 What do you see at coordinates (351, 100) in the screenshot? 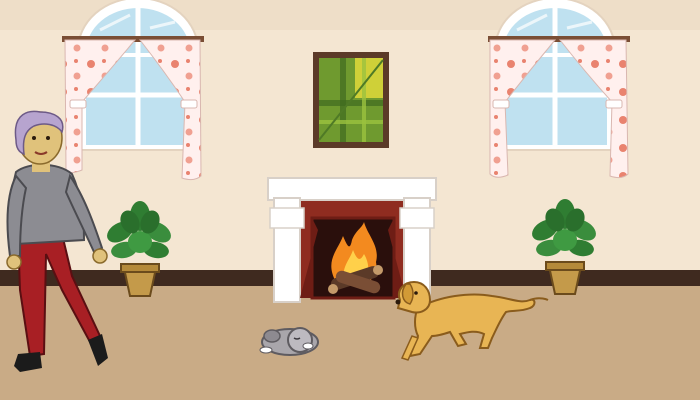
I see `painting-icon` at bounding box center [351, 100].